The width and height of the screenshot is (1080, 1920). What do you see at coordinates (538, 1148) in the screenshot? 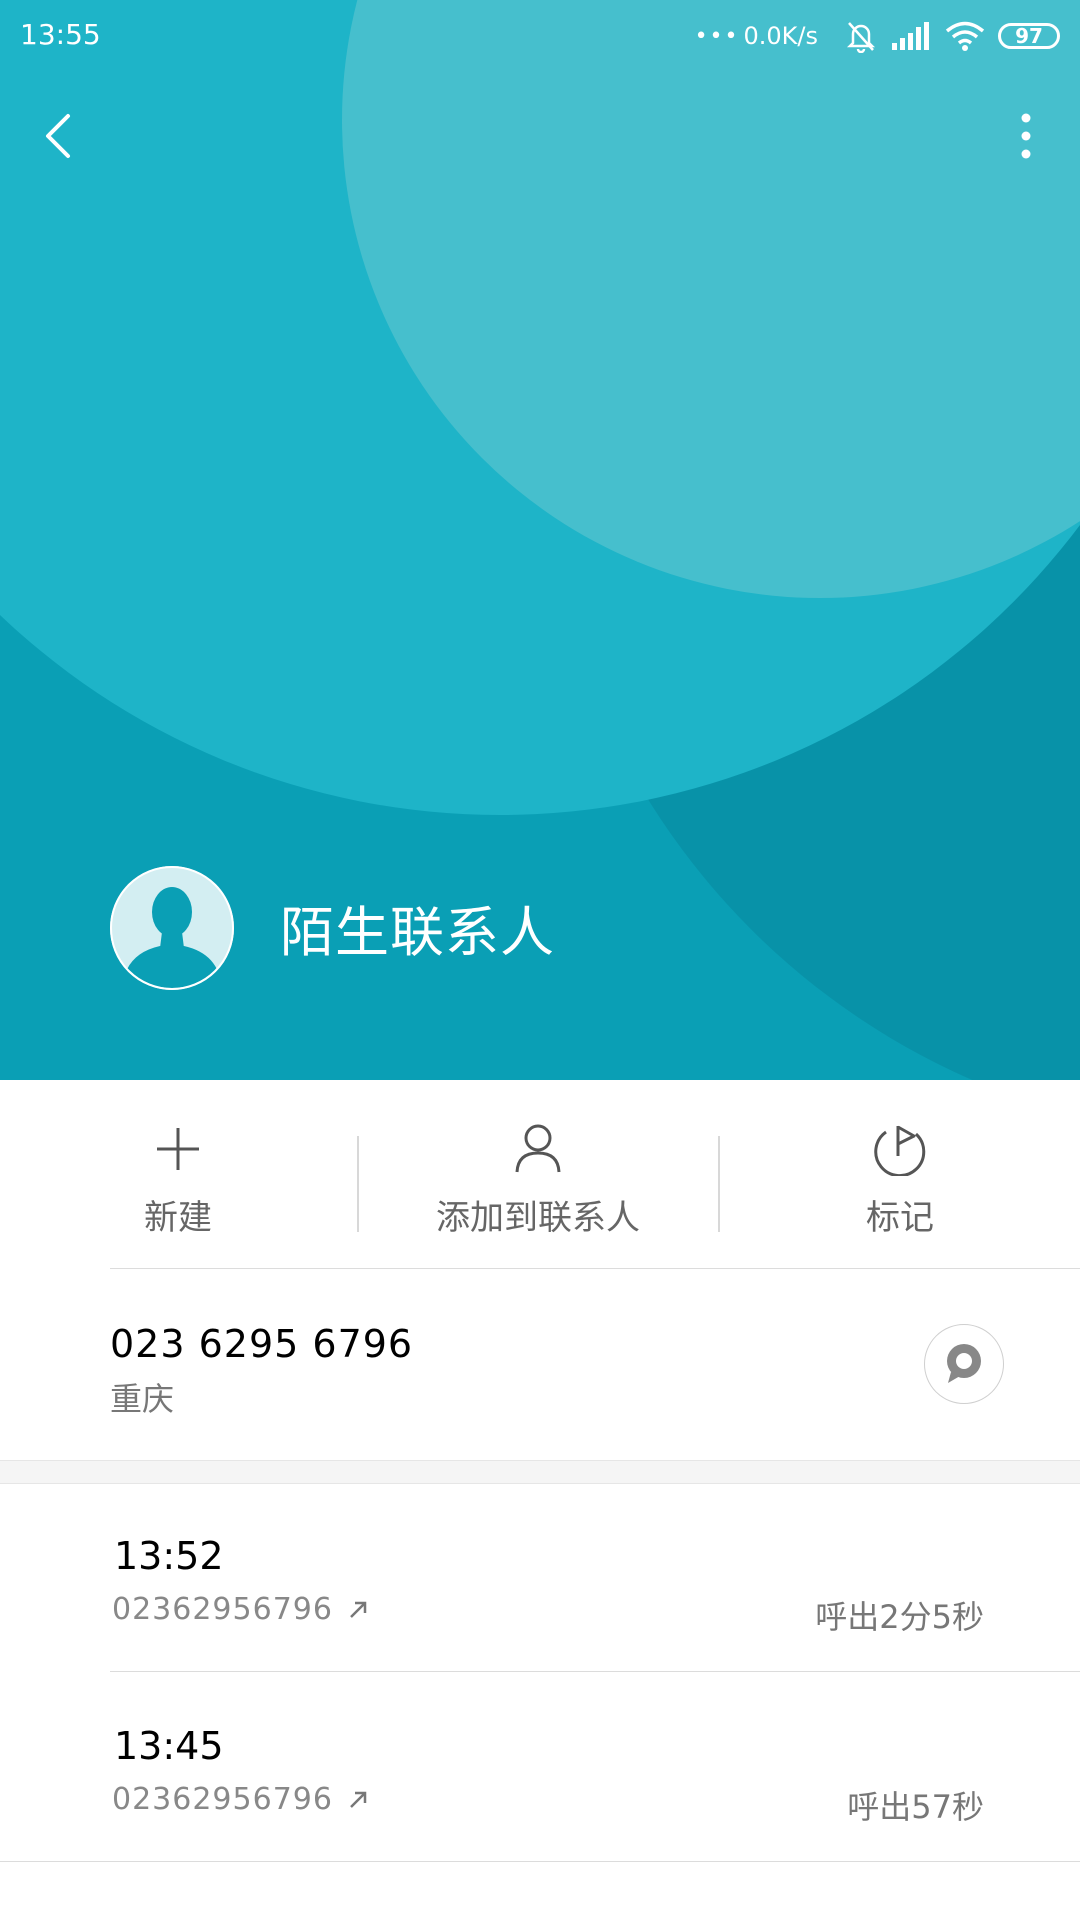
I see `person-icon` at bounding box center [538, 1148].